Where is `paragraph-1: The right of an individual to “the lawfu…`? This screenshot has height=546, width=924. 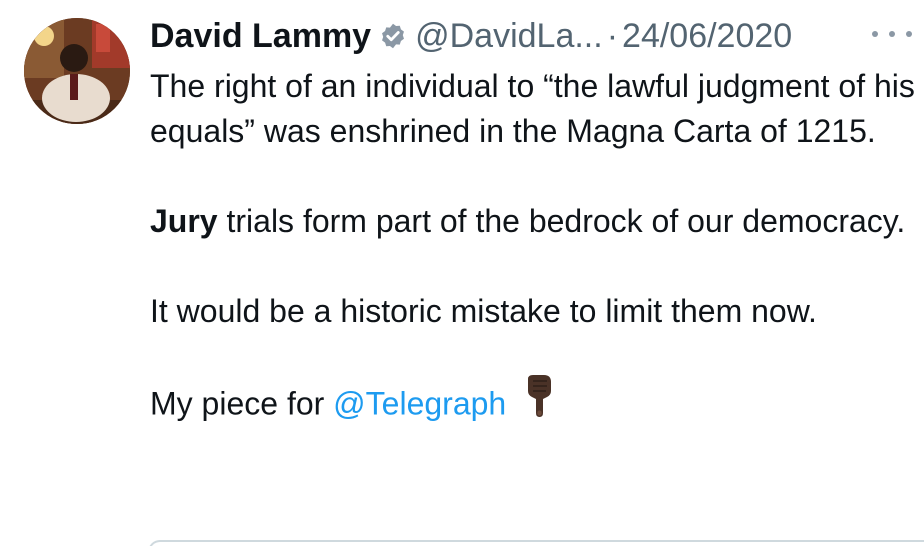 paragraph-1: The right of an individual to “the lawfu… is located at coordinates (532, 108).